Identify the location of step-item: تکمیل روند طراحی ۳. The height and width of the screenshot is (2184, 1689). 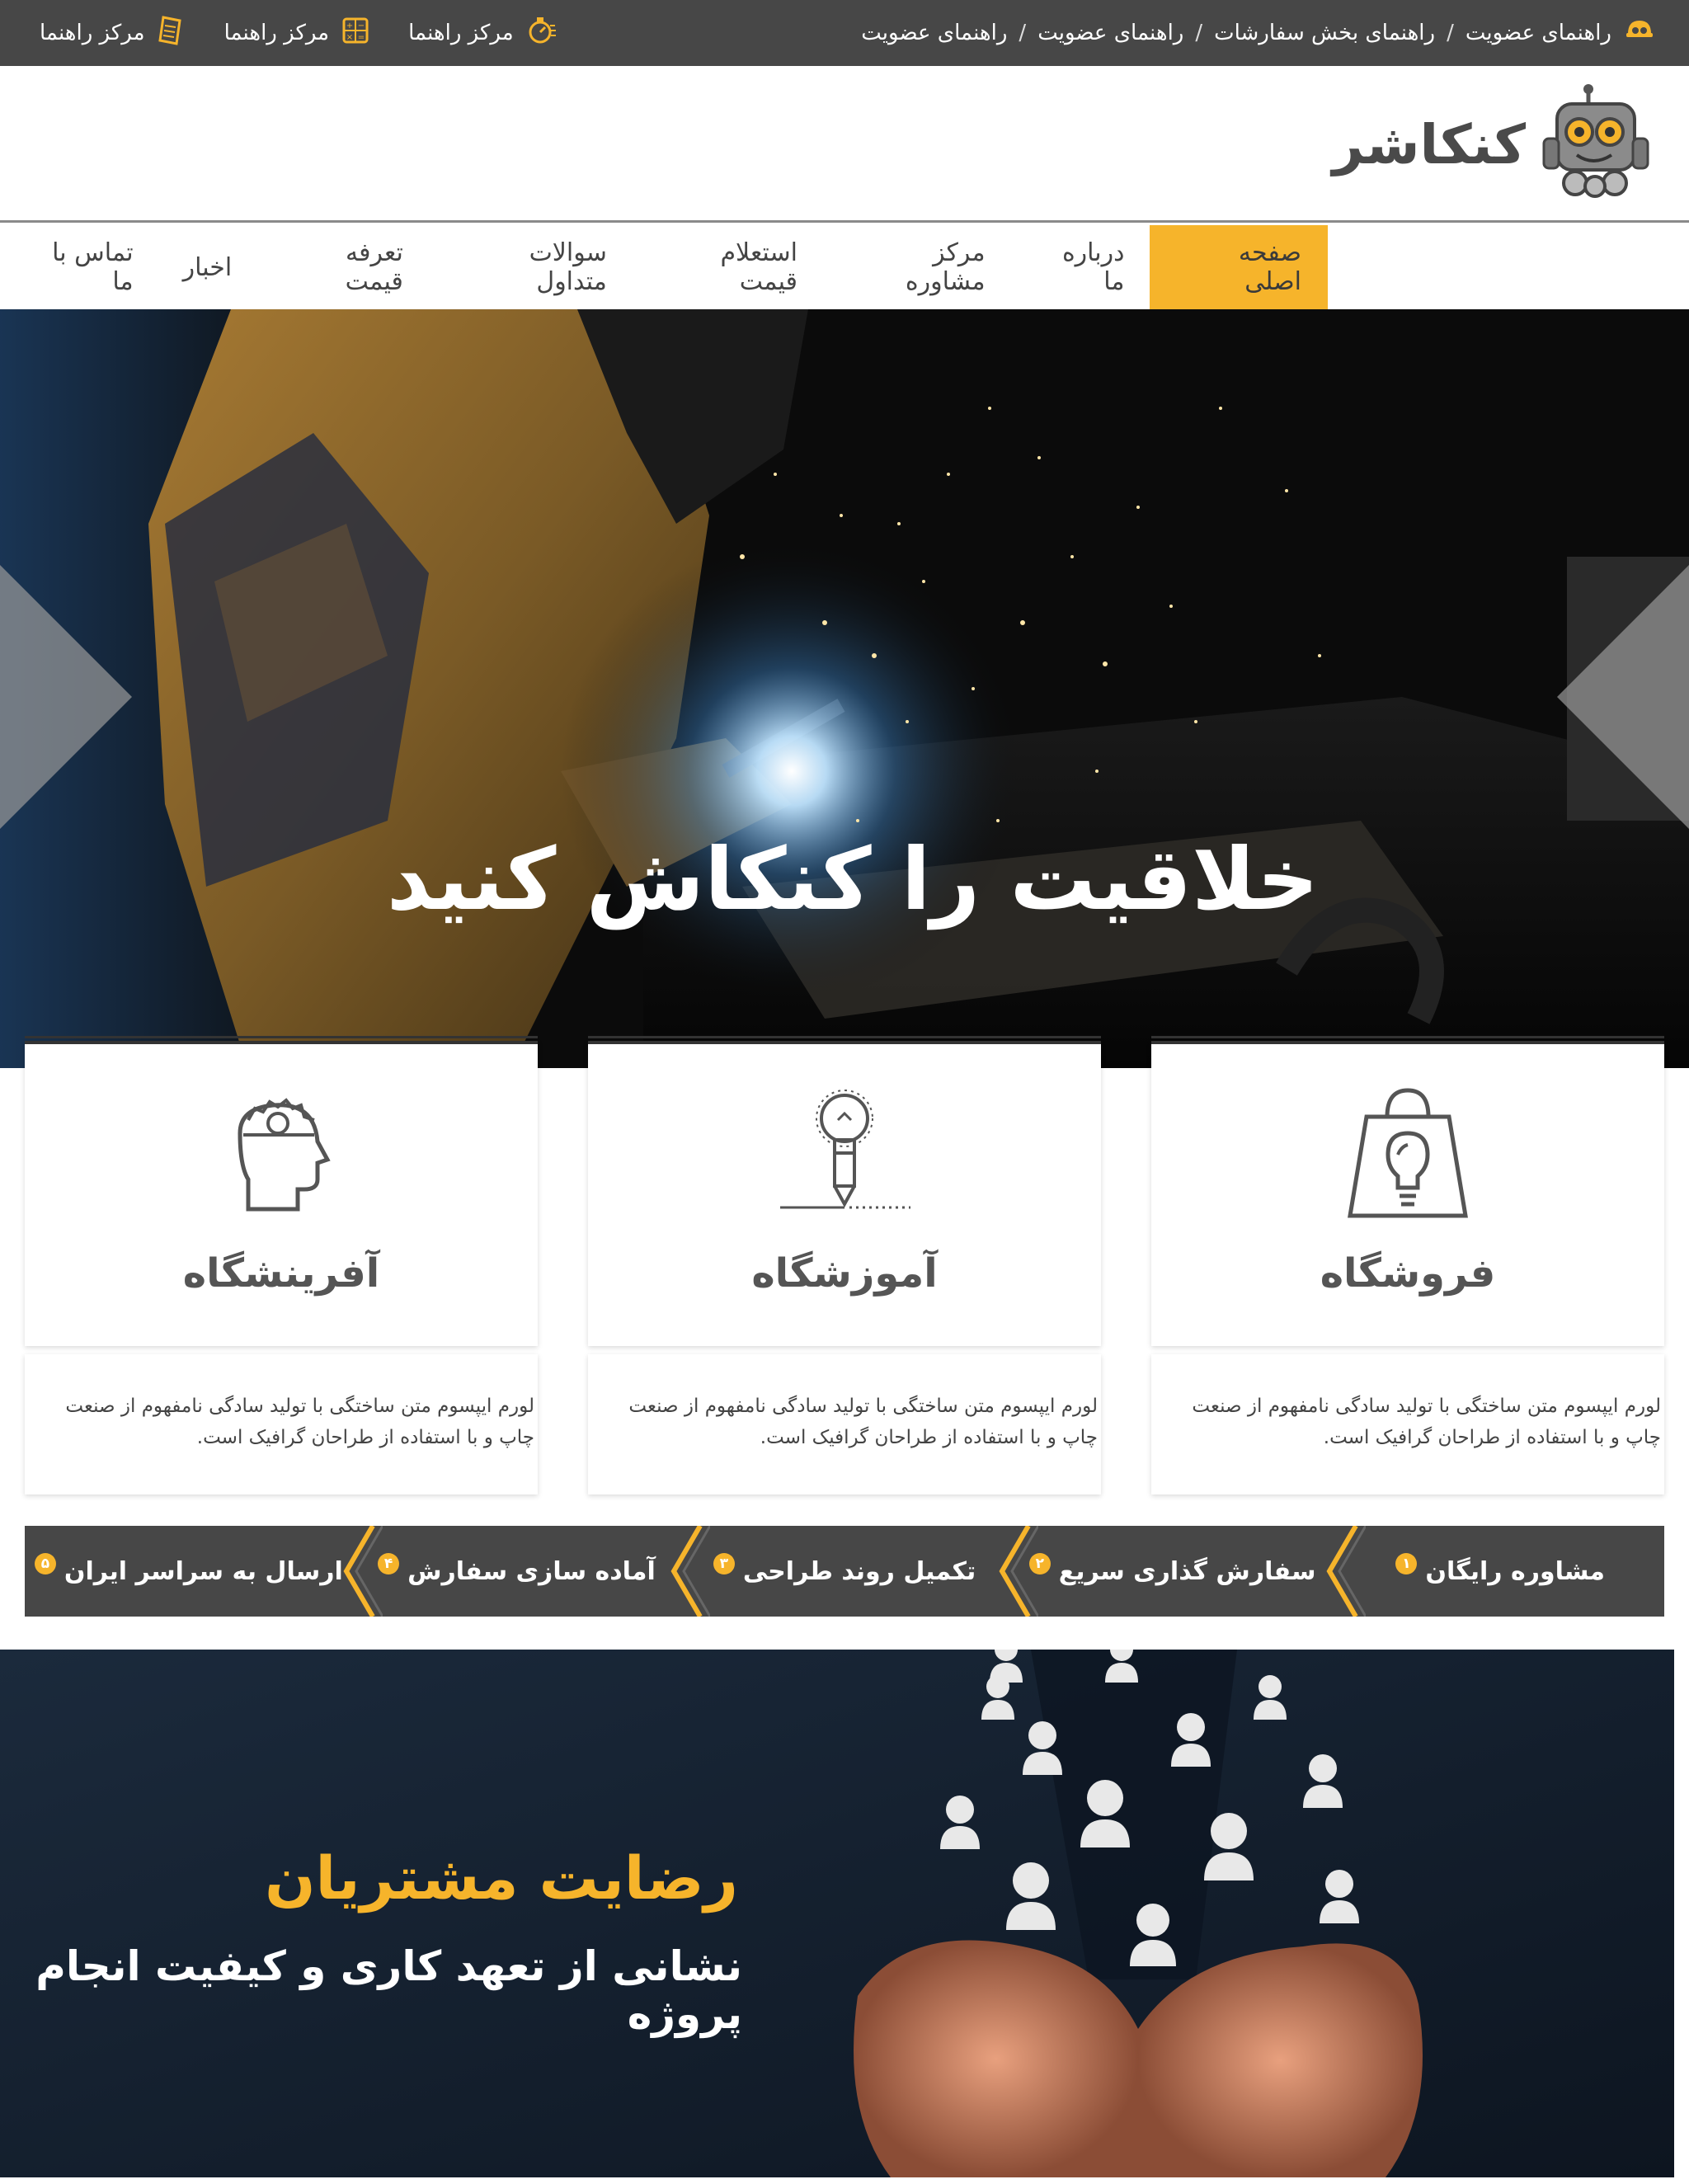
(839, 1571).